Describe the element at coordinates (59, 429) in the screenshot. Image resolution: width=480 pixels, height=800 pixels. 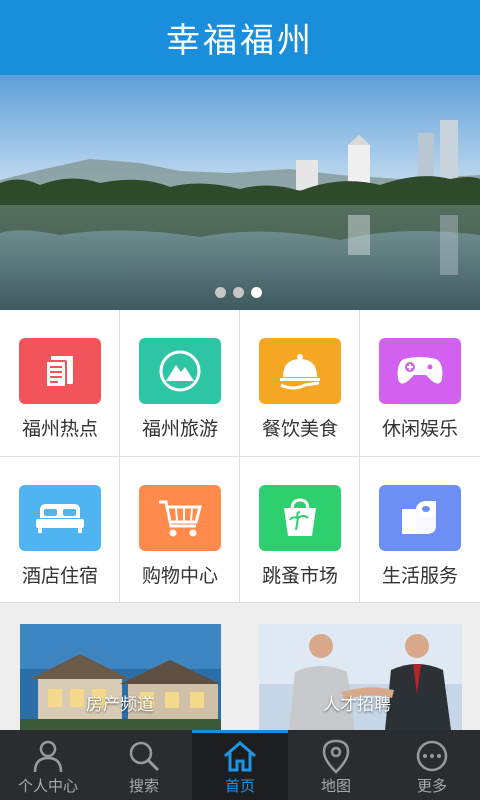
I see `category-label: 福州热点` at that location.